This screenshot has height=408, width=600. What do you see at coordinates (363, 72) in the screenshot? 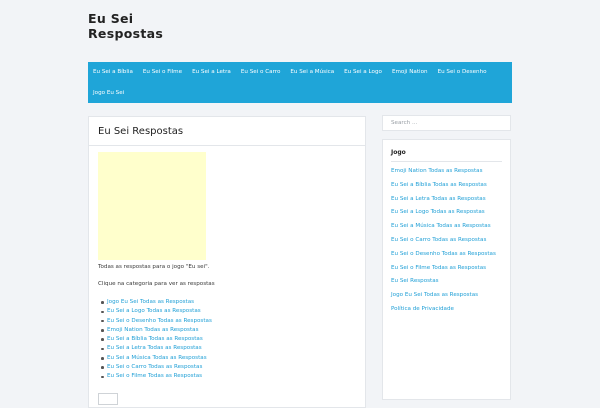
I see `nav-item-logo: Eu Sei a Logo` at bounding box center [363, 72].